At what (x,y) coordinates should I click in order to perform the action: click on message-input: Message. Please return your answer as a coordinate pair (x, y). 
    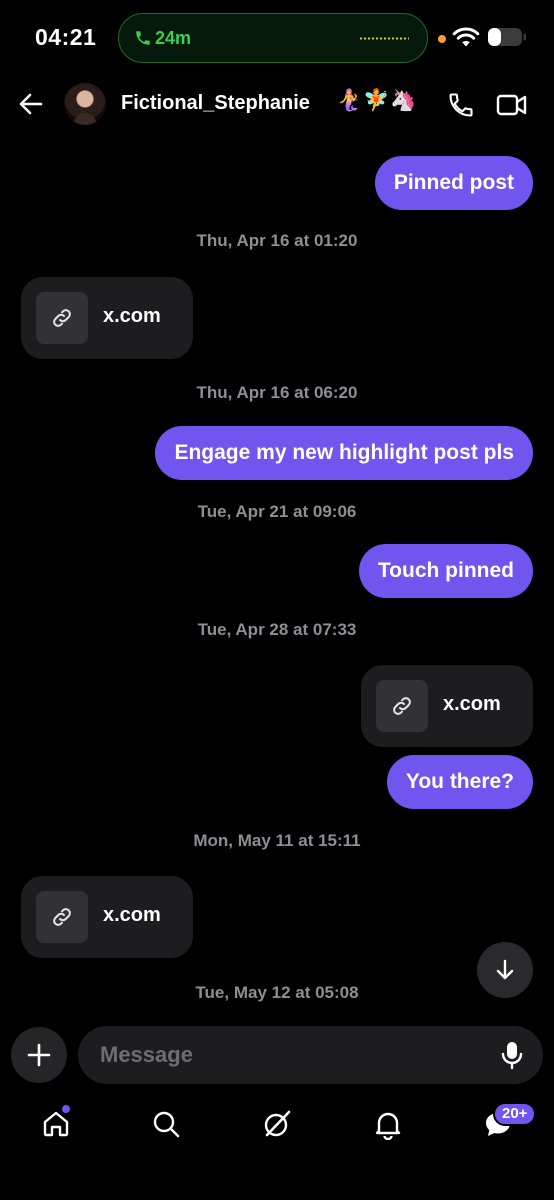
    Looking at the image, I should click on (310, 1055).